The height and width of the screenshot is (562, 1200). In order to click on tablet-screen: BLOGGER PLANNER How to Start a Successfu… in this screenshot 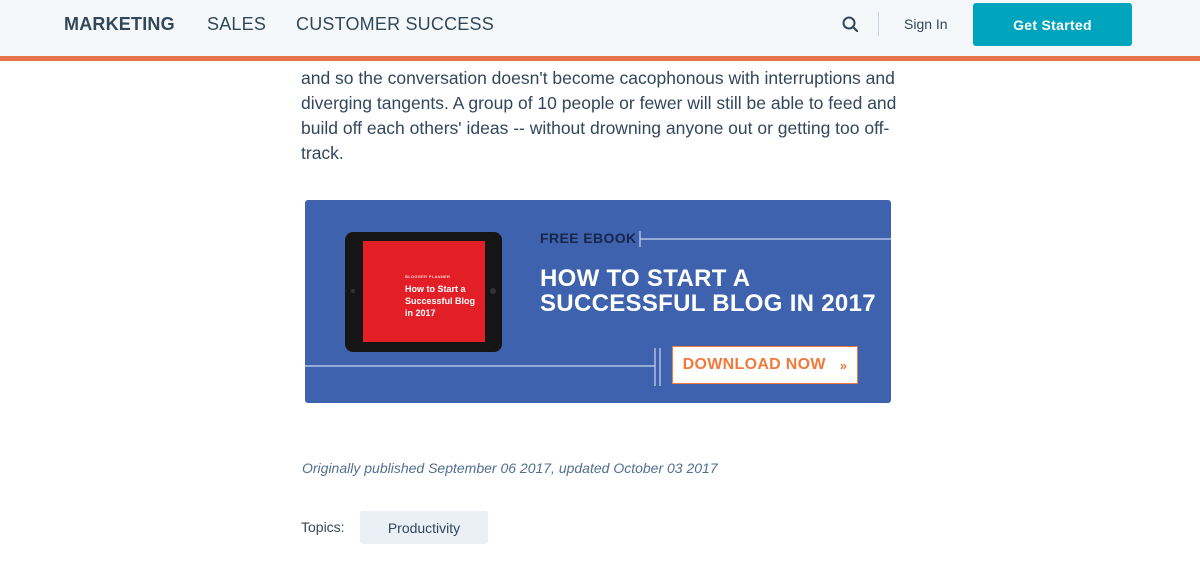, I will do `click(424, 291)`.